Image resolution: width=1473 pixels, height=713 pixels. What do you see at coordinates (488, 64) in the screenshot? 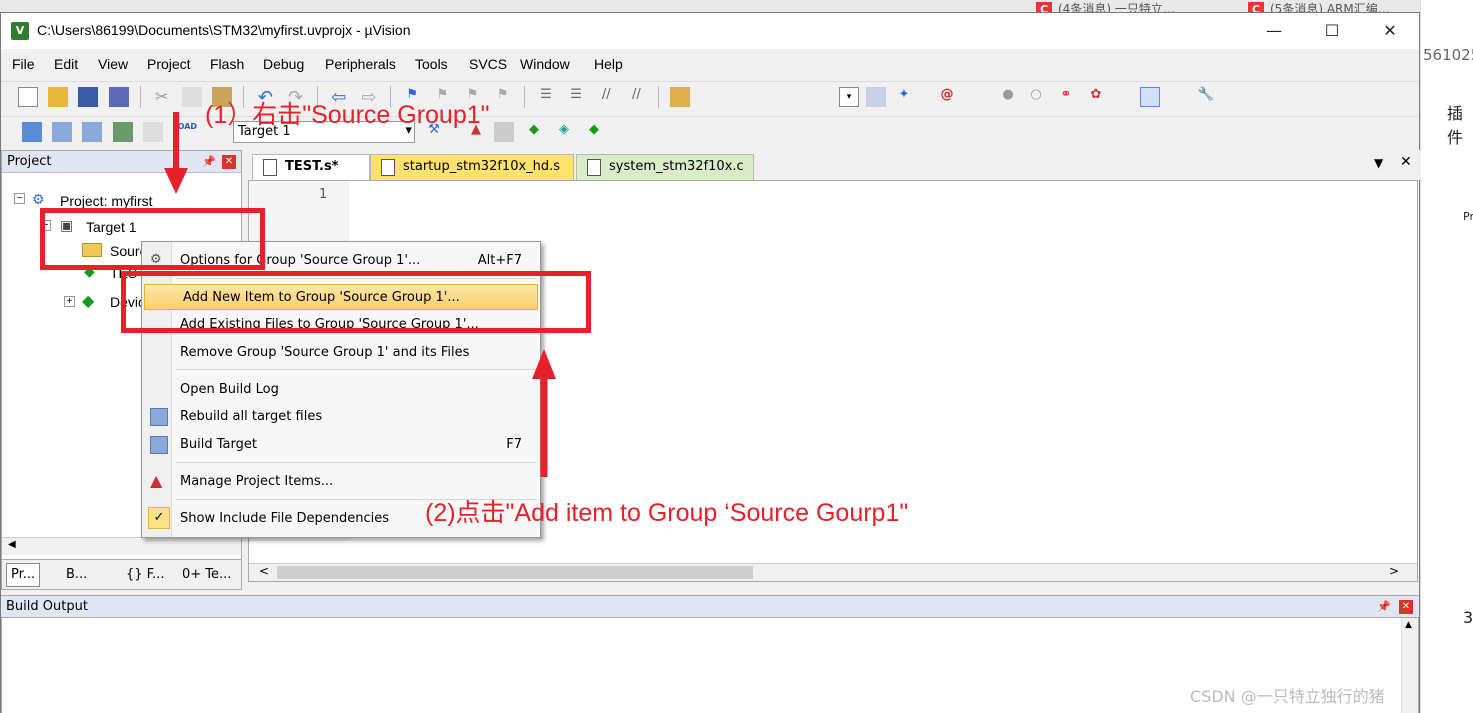
I see `menu-svcs: SVCS` at bounding box center [488, 64].